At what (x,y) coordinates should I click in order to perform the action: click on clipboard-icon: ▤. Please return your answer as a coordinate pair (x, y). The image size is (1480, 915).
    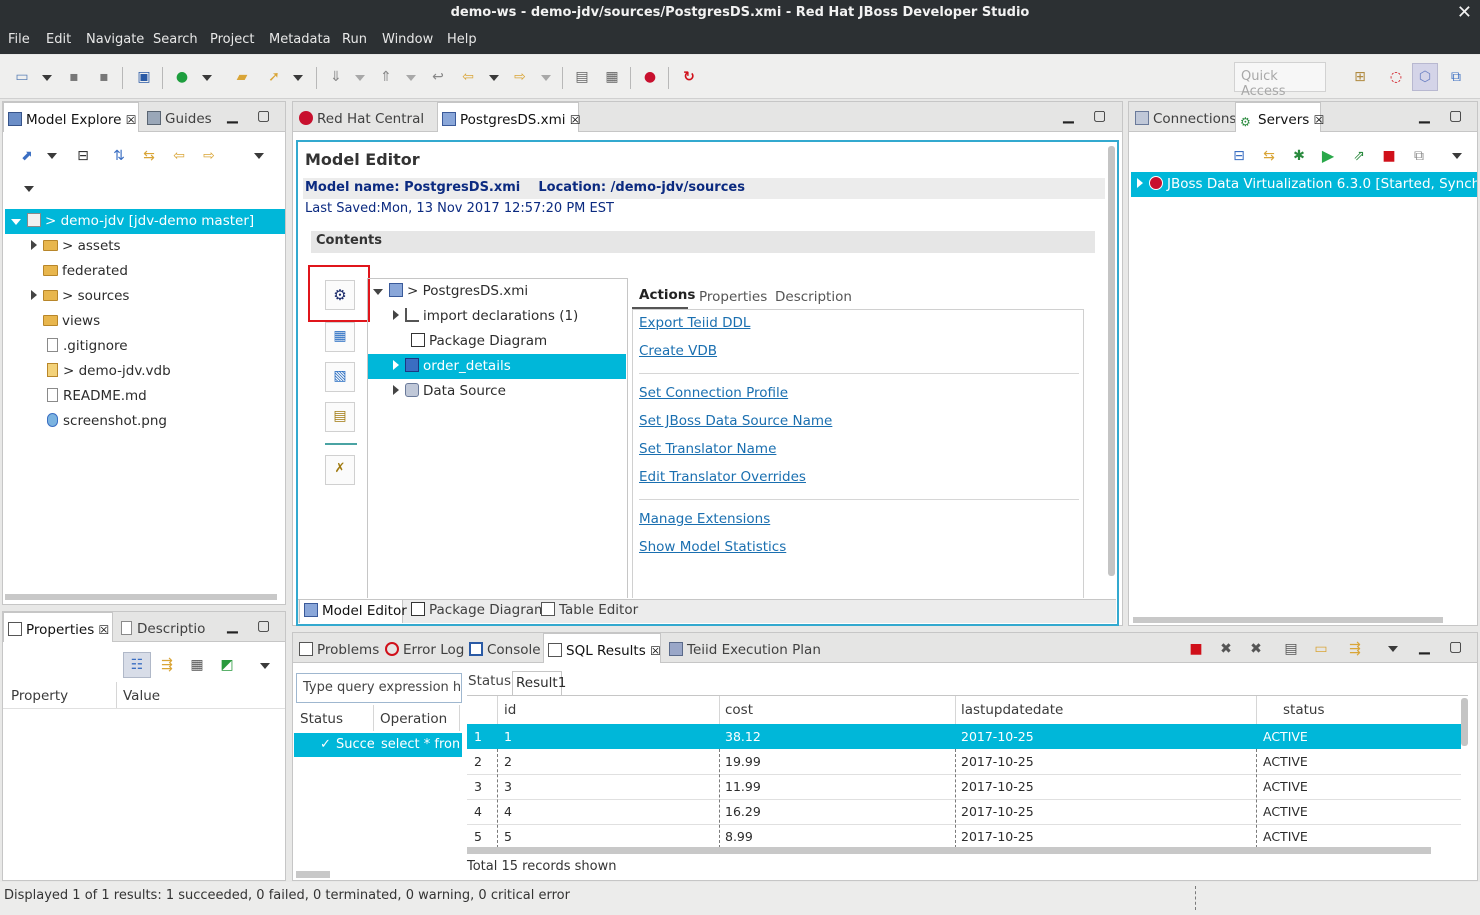
    Looking at the image, I should click on (582, 77).